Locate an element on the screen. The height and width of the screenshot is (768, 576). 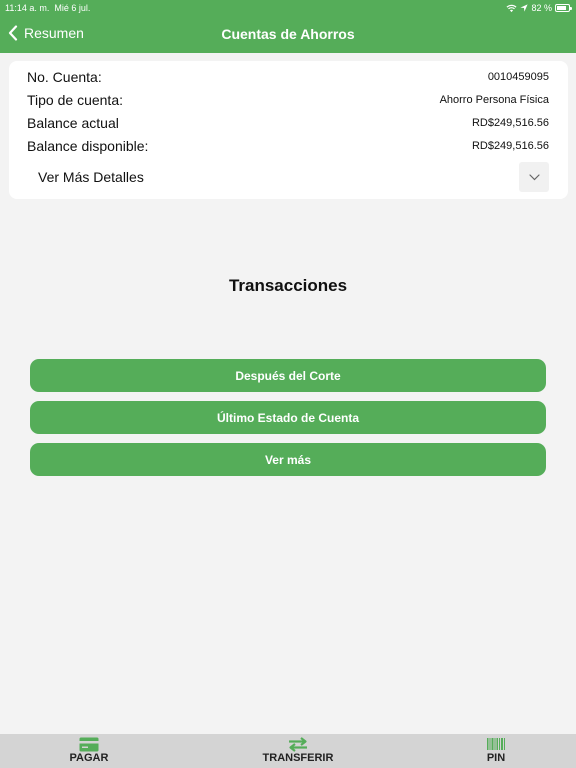
account-number-row: No. Cuenta: 0010459095 is located at coordinates (288, 77).